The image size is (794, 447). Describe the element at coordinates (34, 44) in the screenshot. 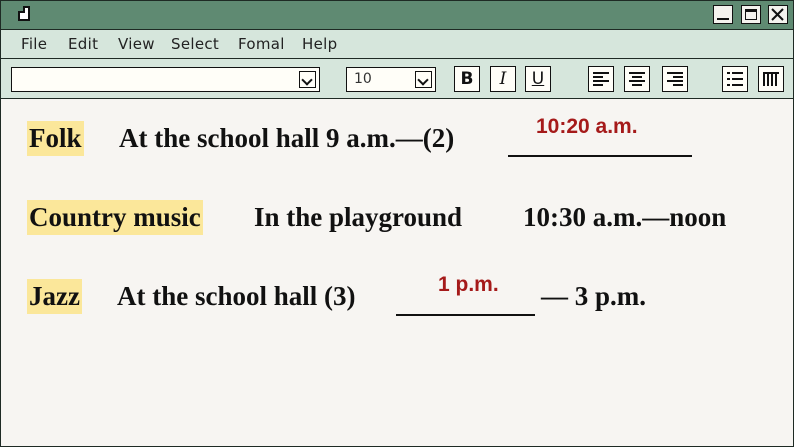

I see `menu-file: File` at that location.